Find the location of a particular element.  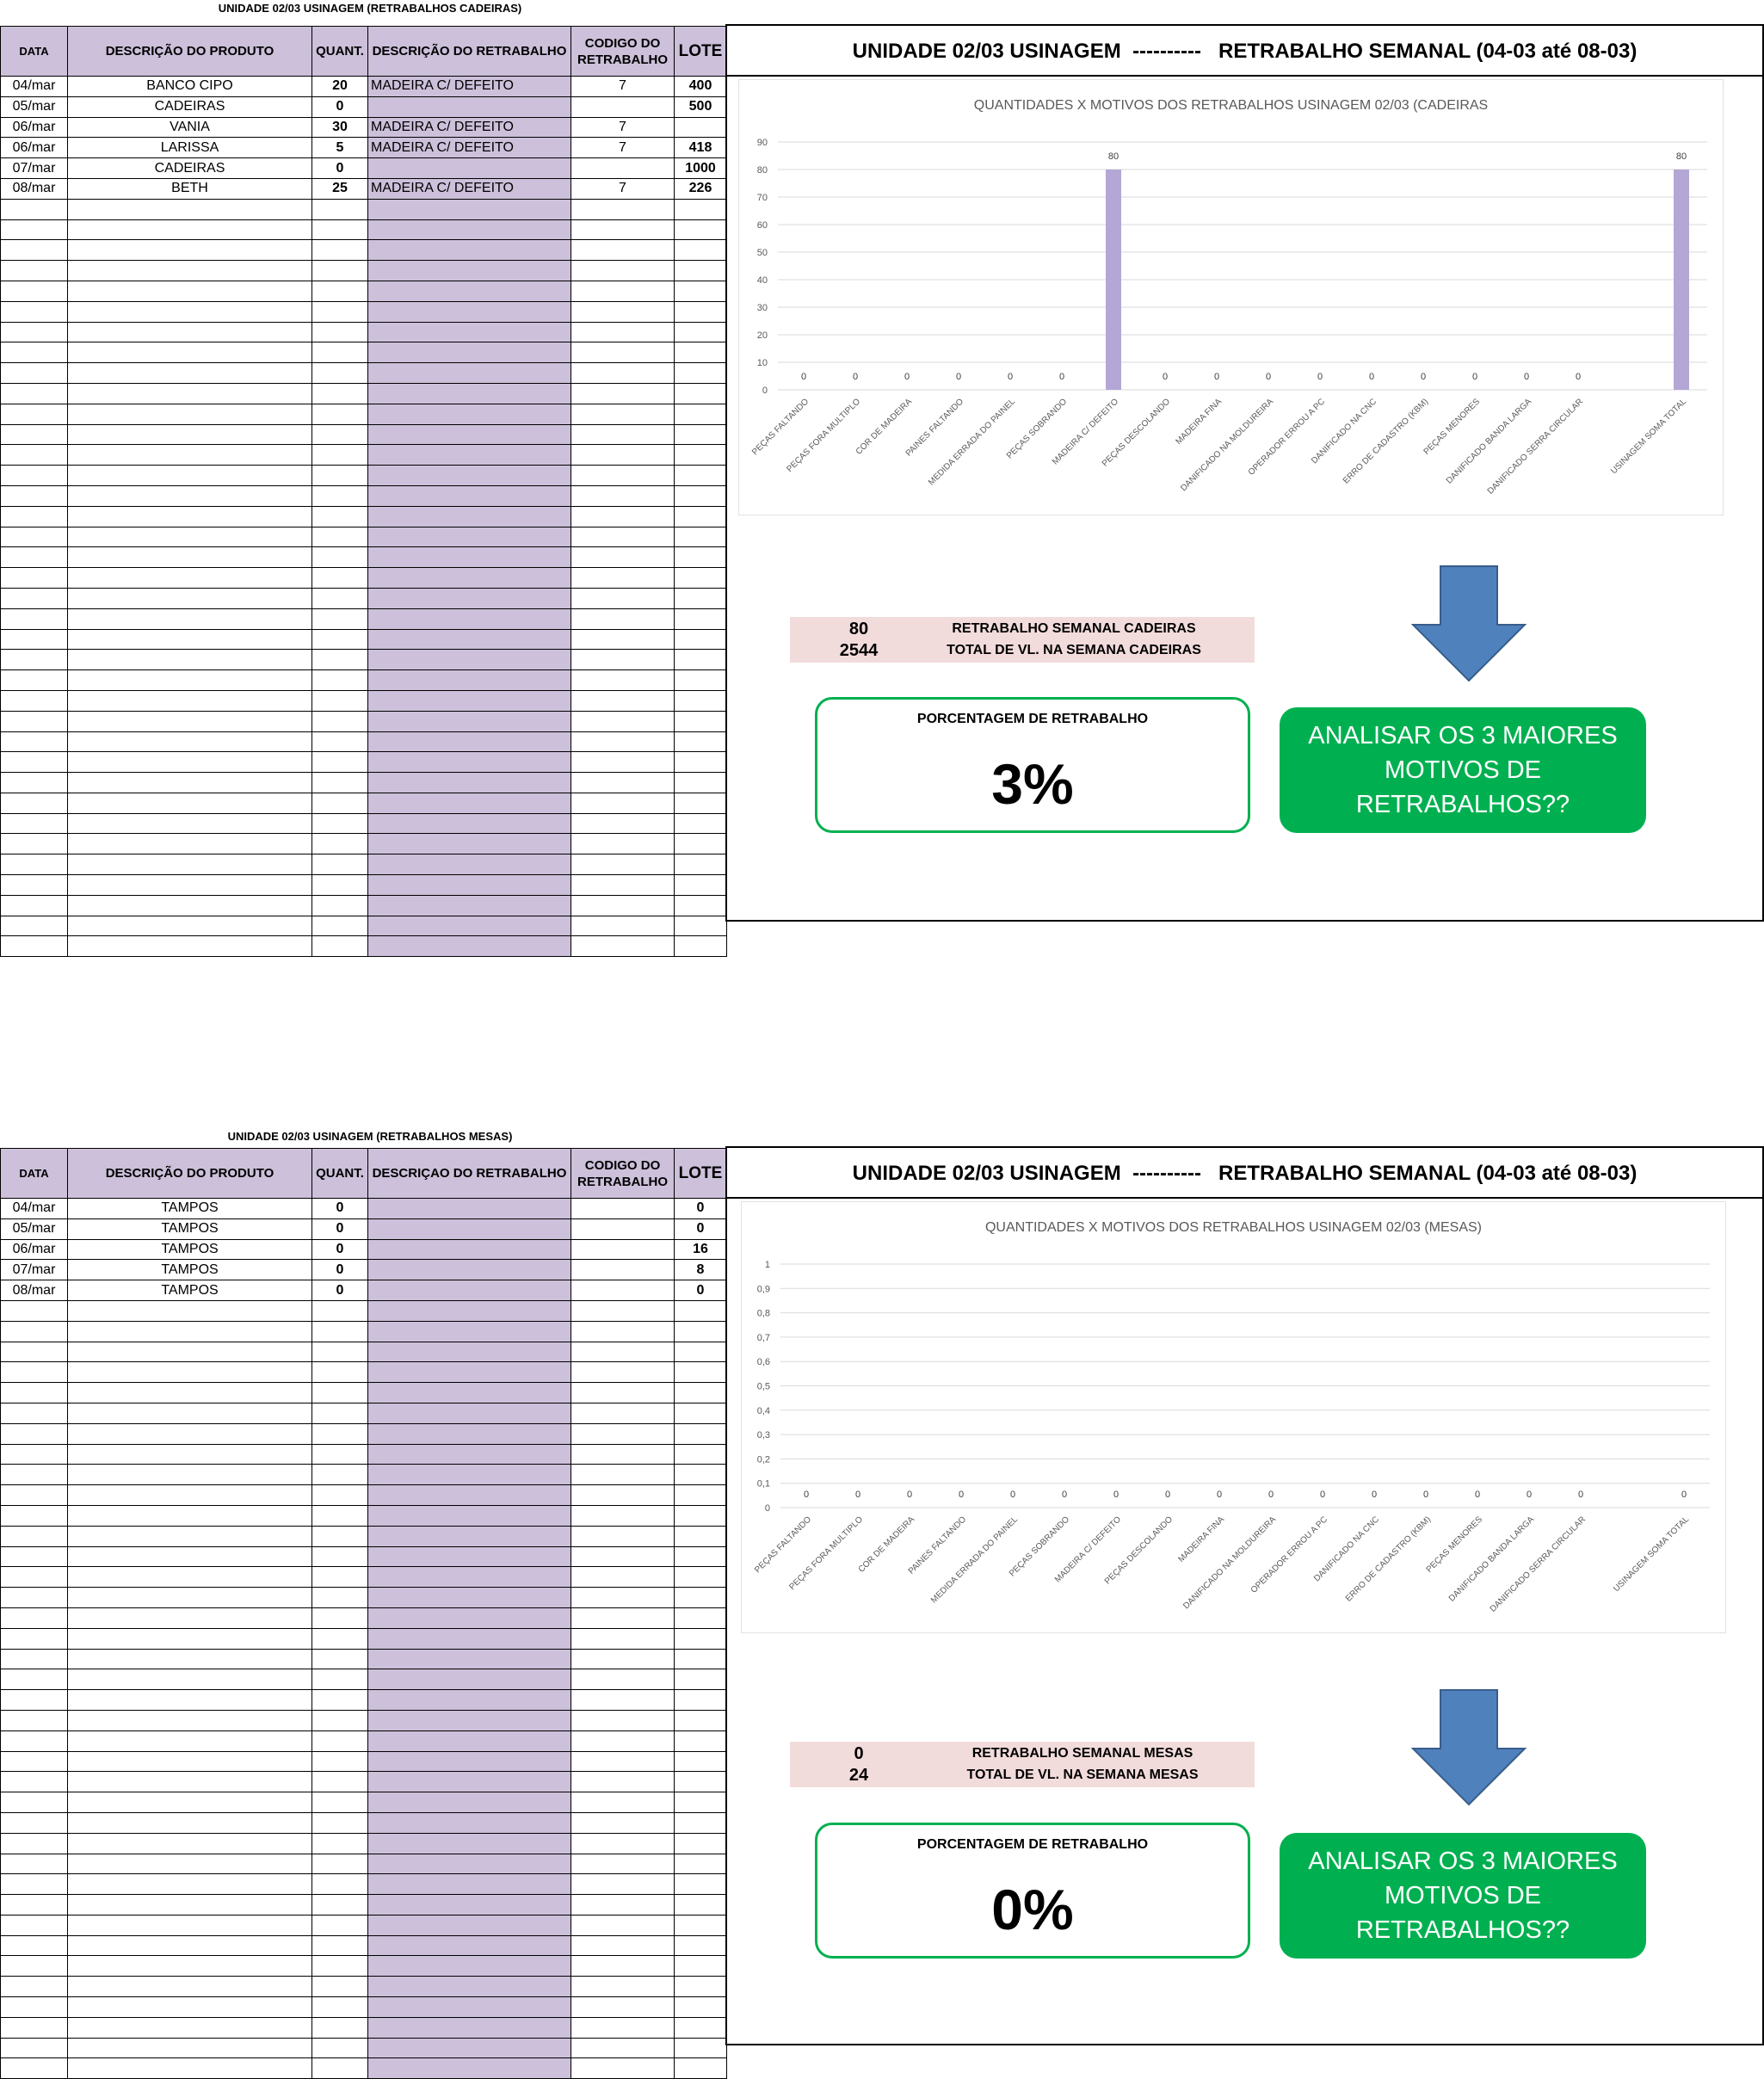

cell-data: 04/mar is located at coordinates (34, 86).